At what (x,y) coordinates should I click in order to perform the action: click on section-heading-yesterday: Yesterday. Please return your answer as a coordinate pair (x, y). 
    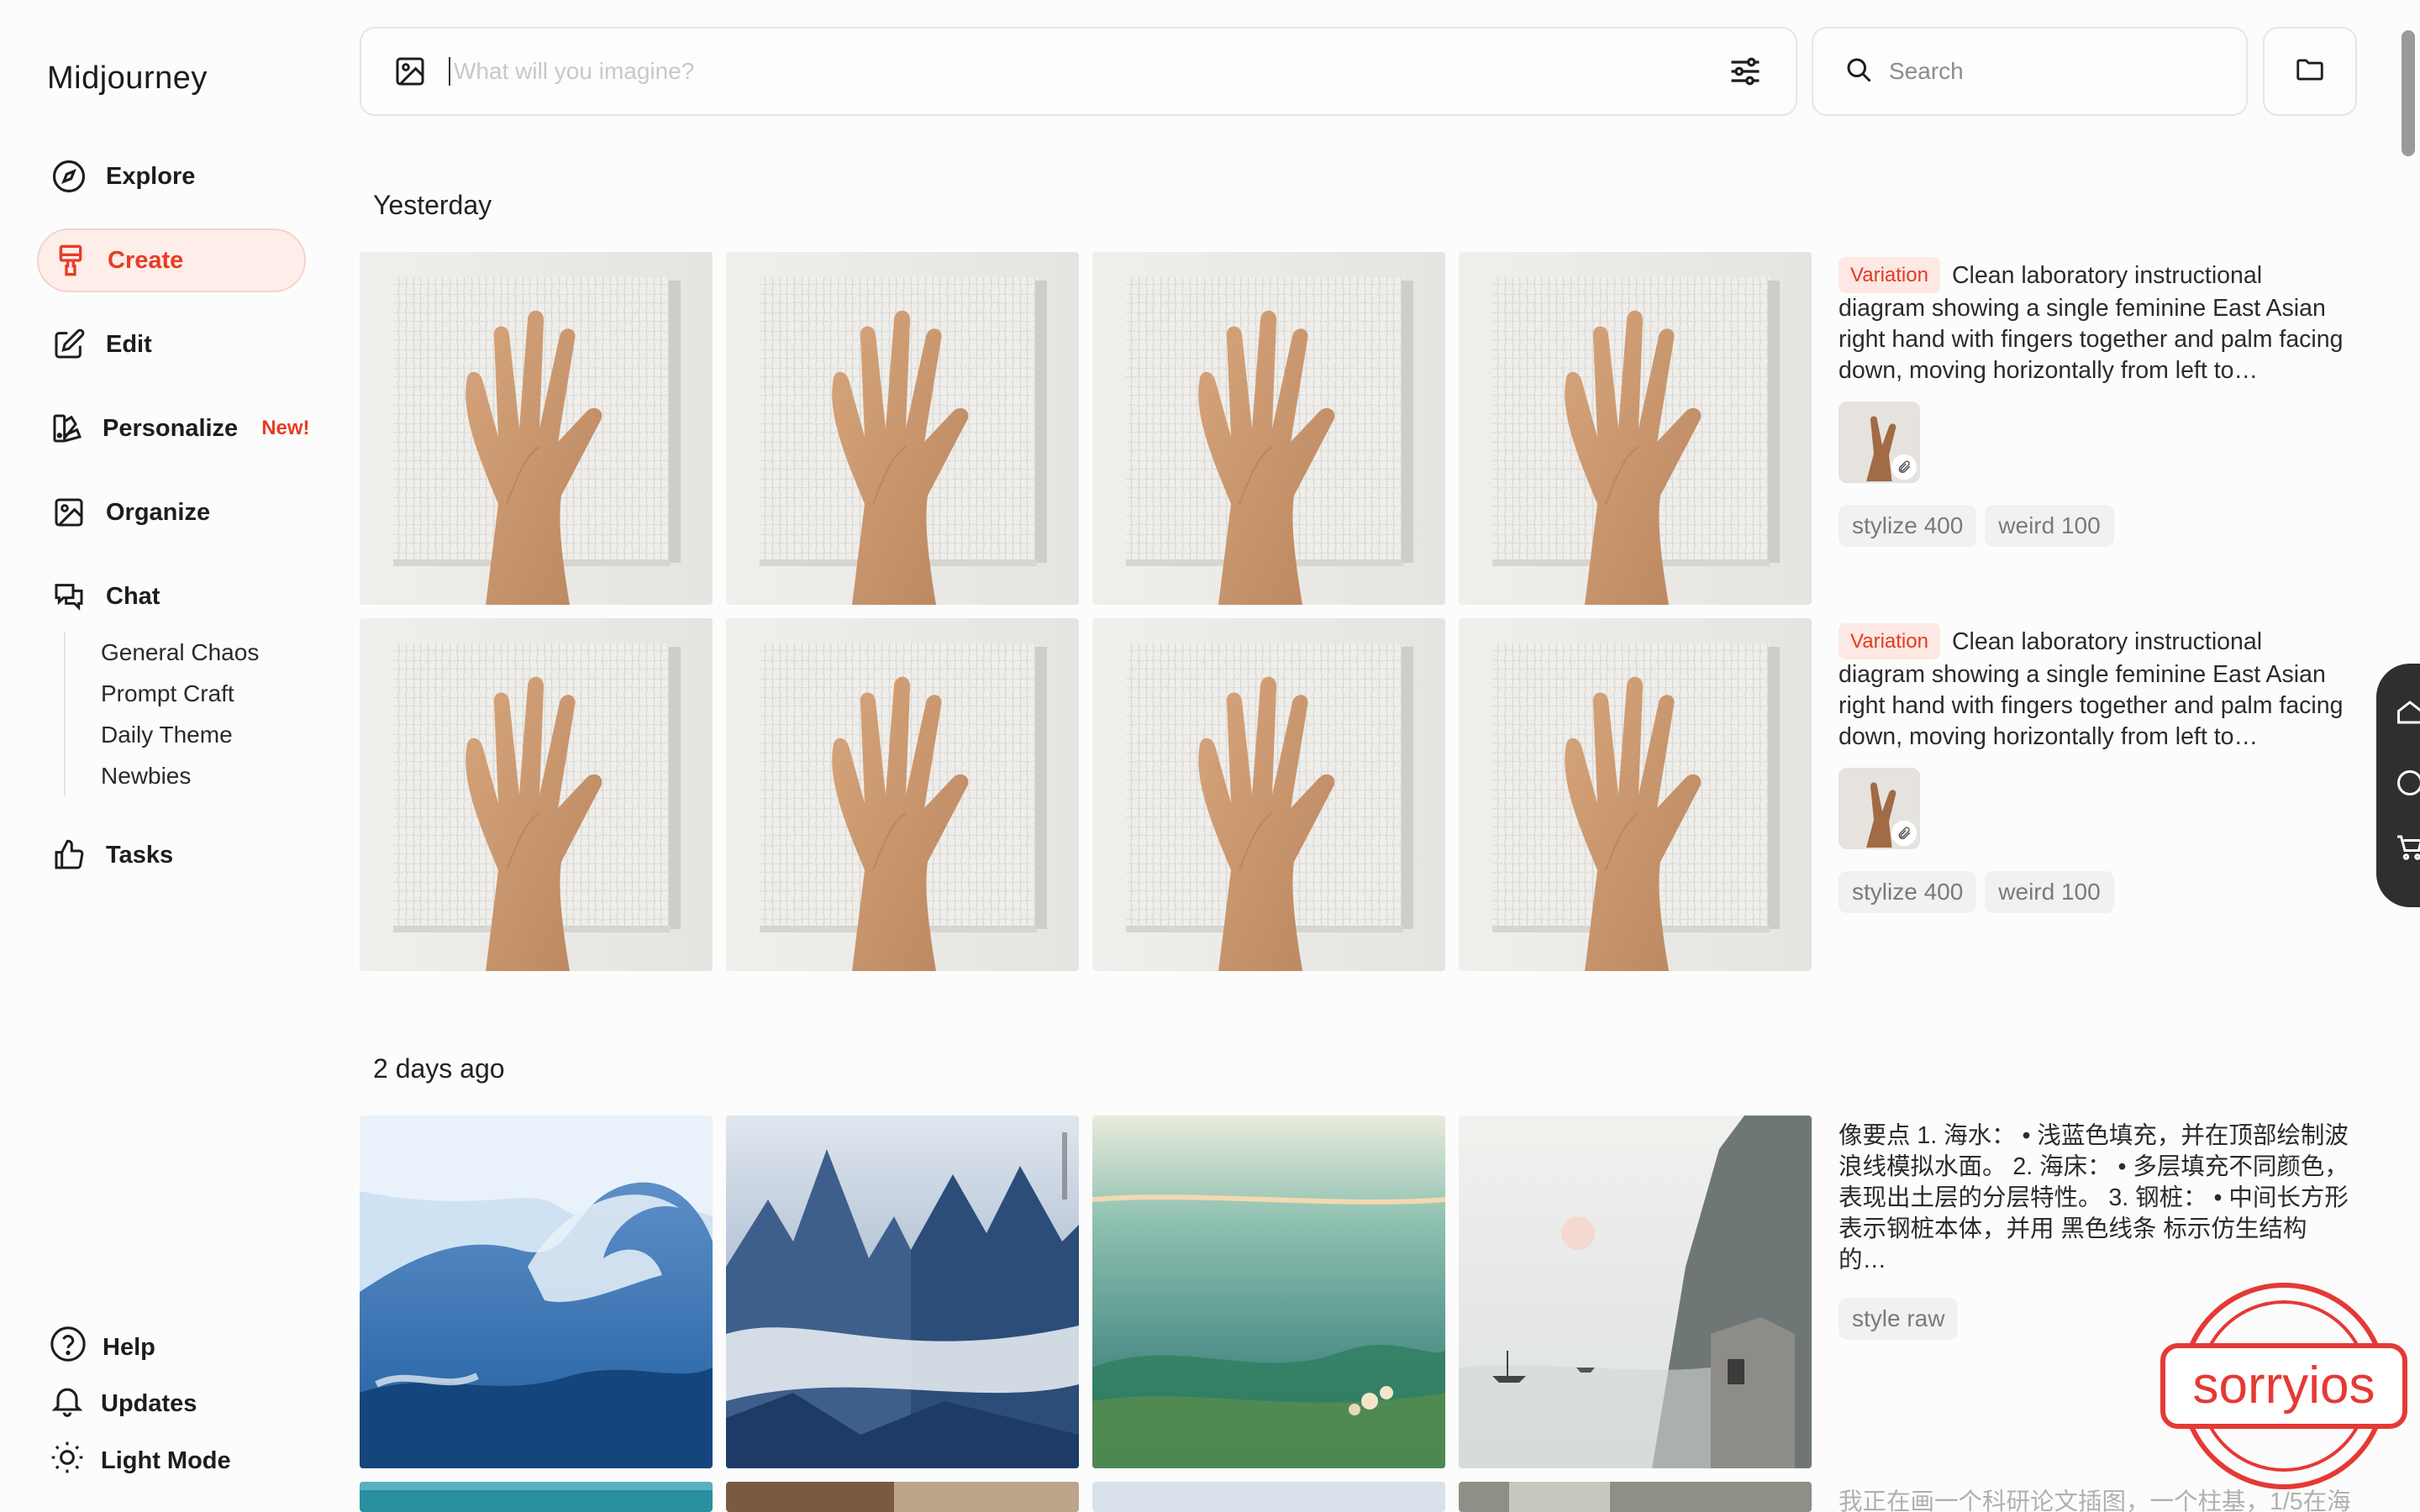
    Looking at the image, I should click on (433, 205).